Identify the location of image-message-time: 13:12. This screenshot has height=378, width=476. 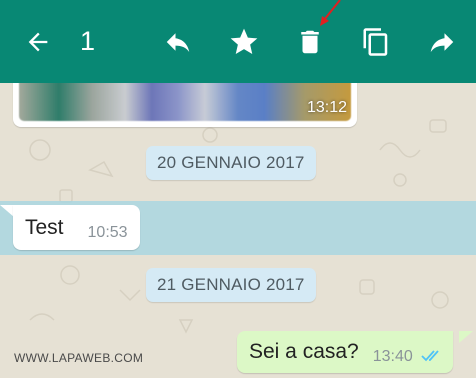
(326, 107).